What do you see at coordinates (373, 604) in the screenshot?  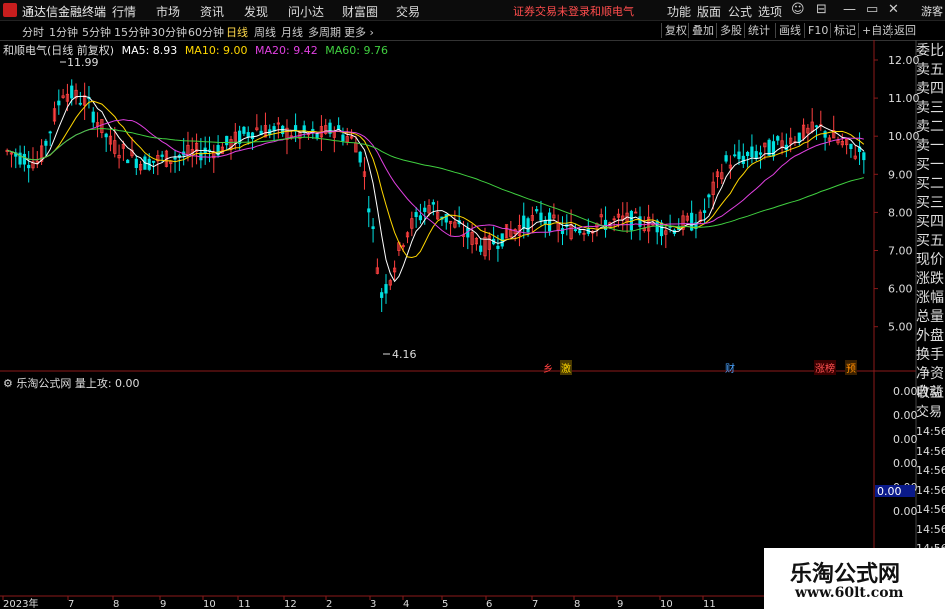 I see `time-tick-label: 3` at bounding box center [373, 604].